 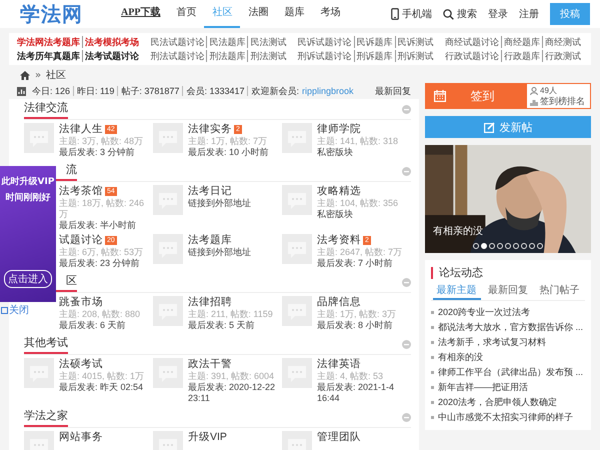 What do you see at coordinates (492, 342) in the screenshot?
I see `thread-link: 法考新手，求考试复习材料` at bounding box center [492, 342].